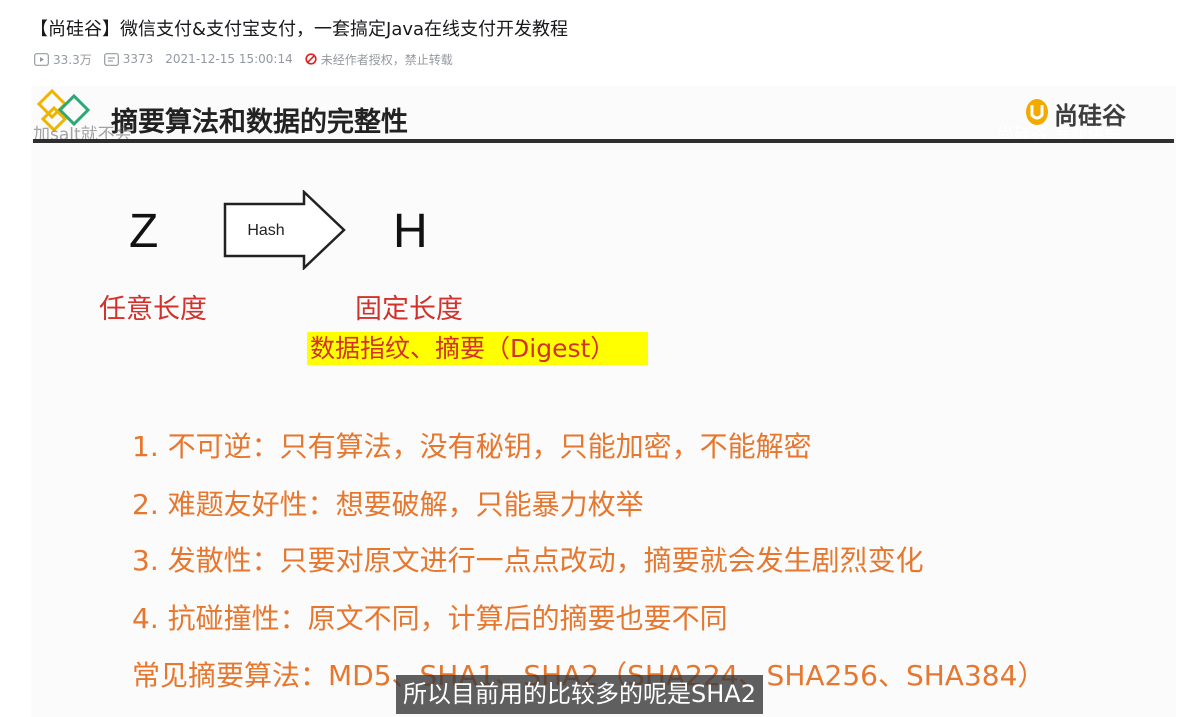 The width and height of the screenshot is (1185, 717). I want to click on hash-arrow-icon: Hash, so click(284, 230).